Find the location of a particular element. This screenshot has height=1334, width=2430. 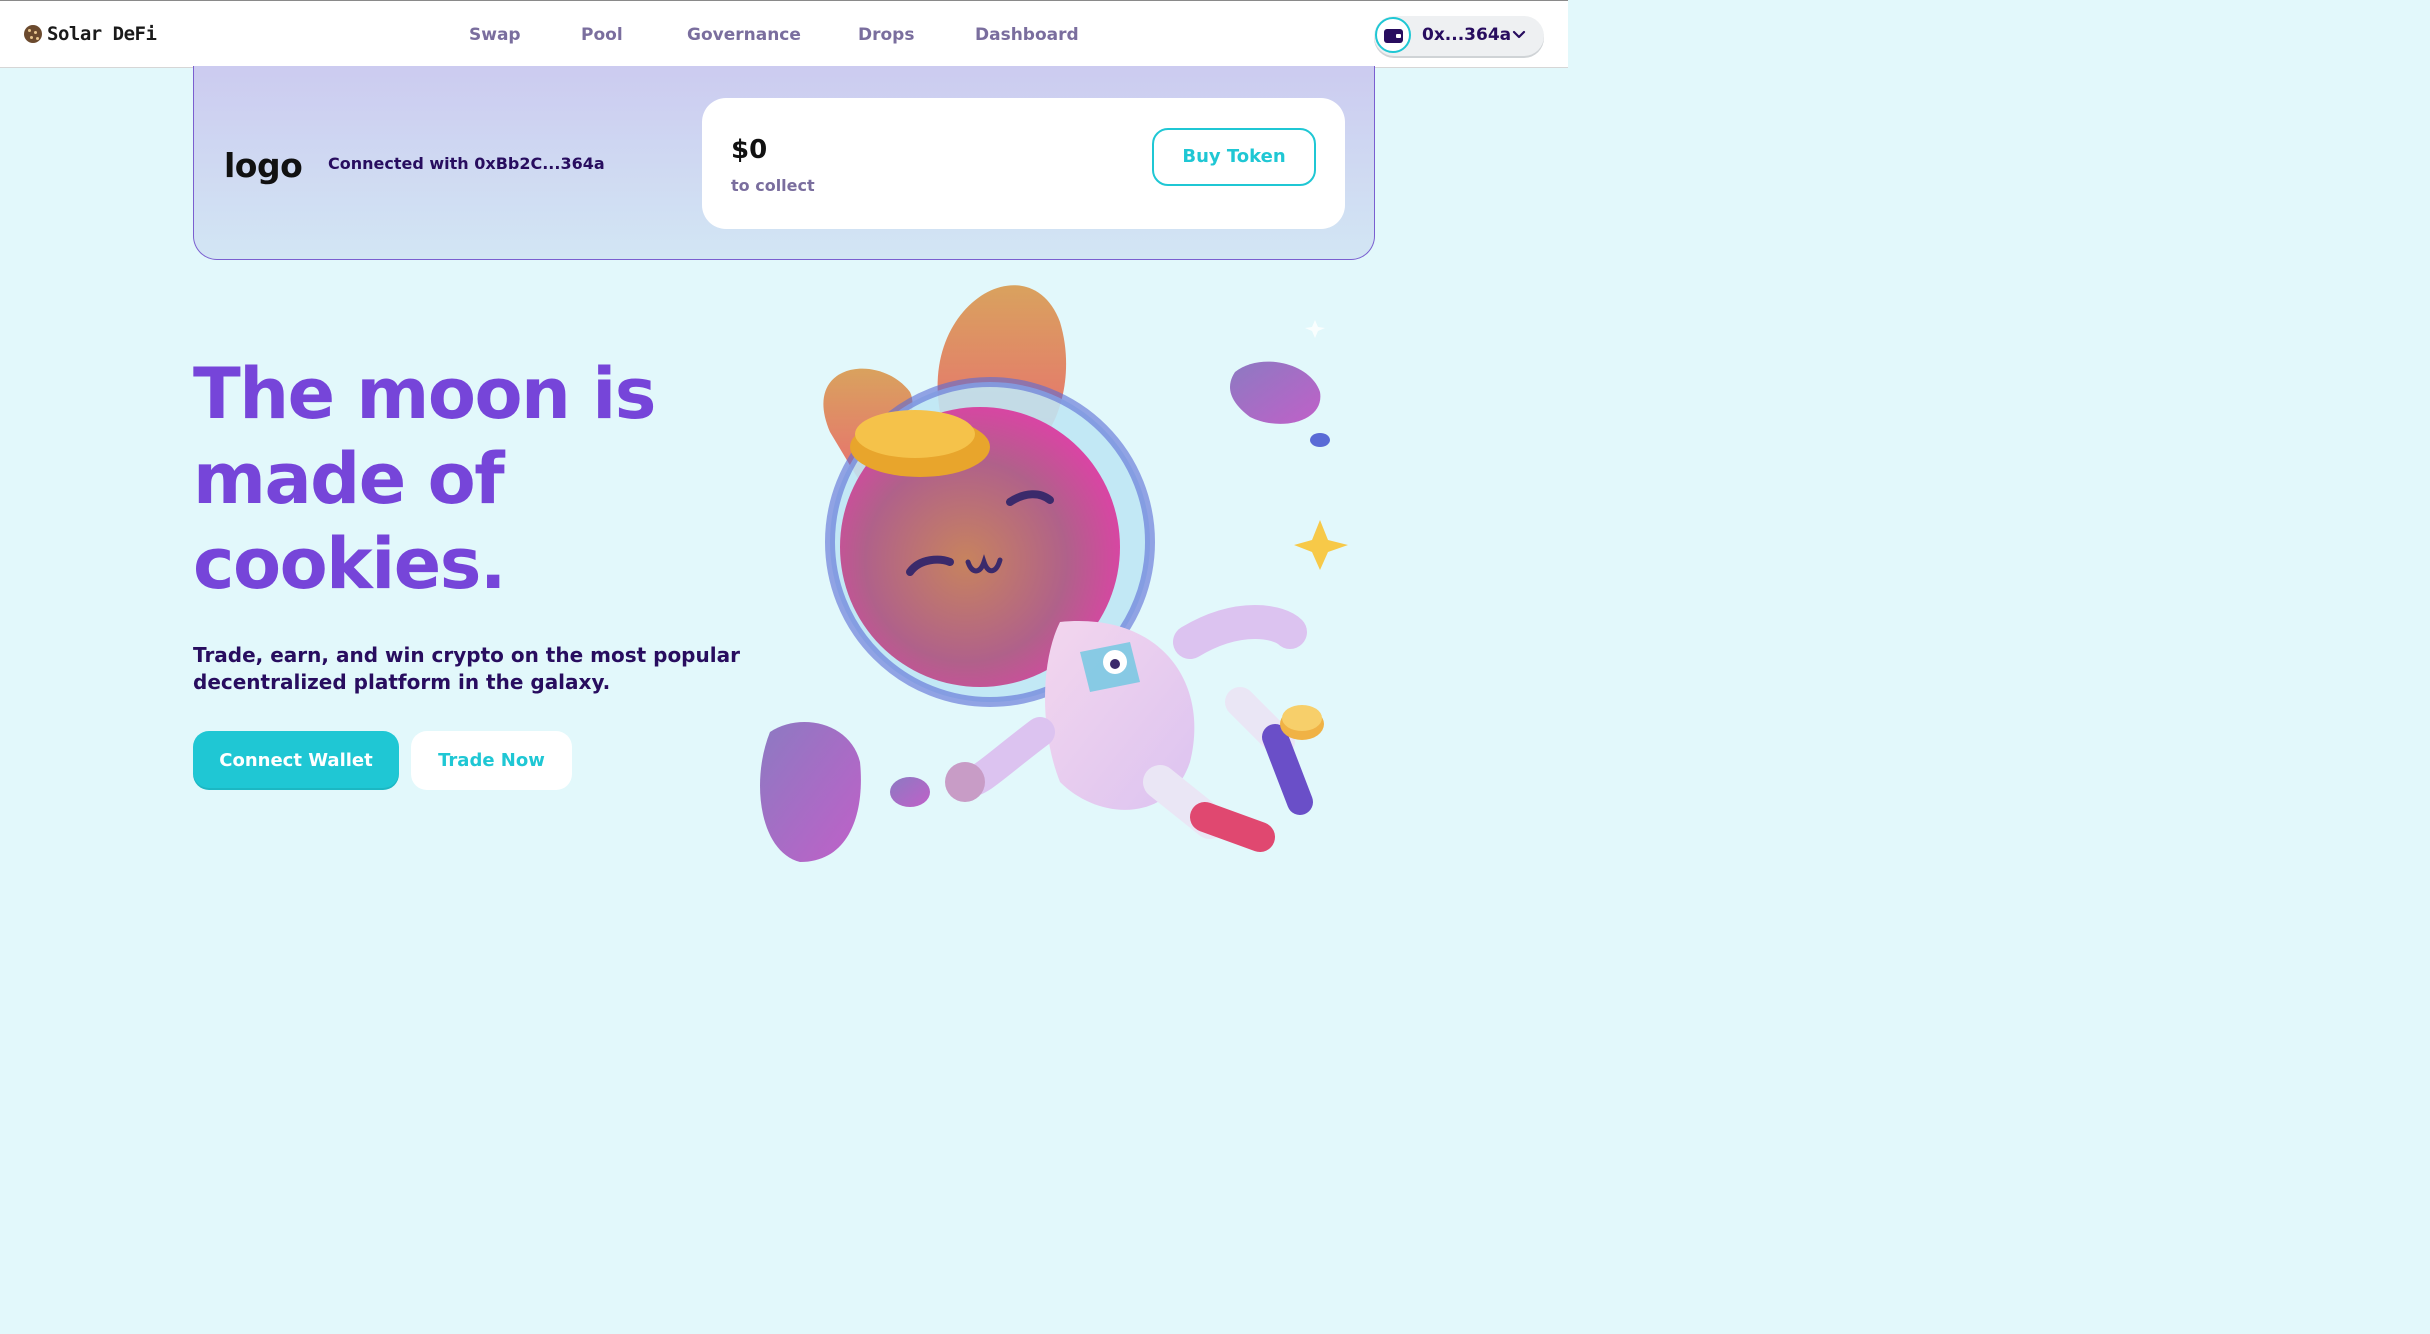

nav-link-pool: Pool is located at coordinates (602, 35).